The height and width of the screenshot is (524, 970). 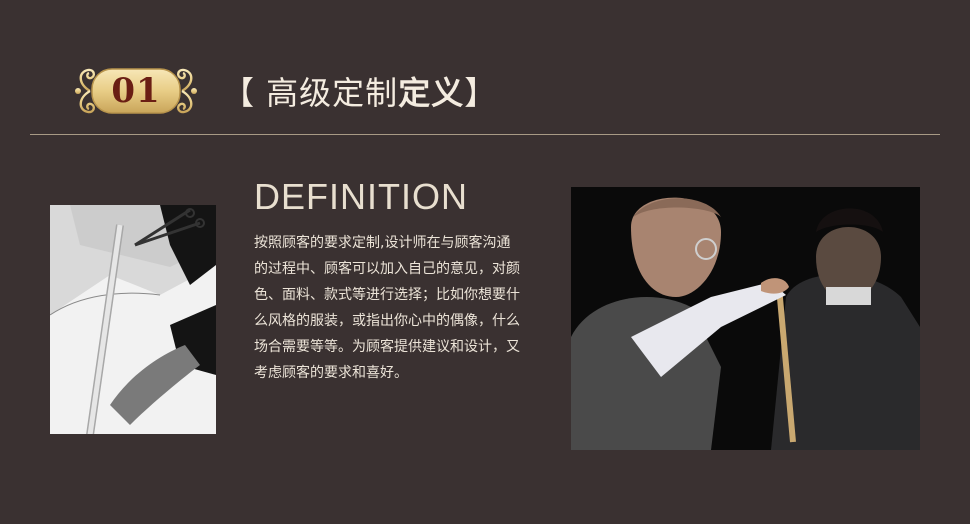 I want to click on paragraph-line: 按照顾客的要求定制,设计师在与顾客沟通, so click(x=382, y=243).